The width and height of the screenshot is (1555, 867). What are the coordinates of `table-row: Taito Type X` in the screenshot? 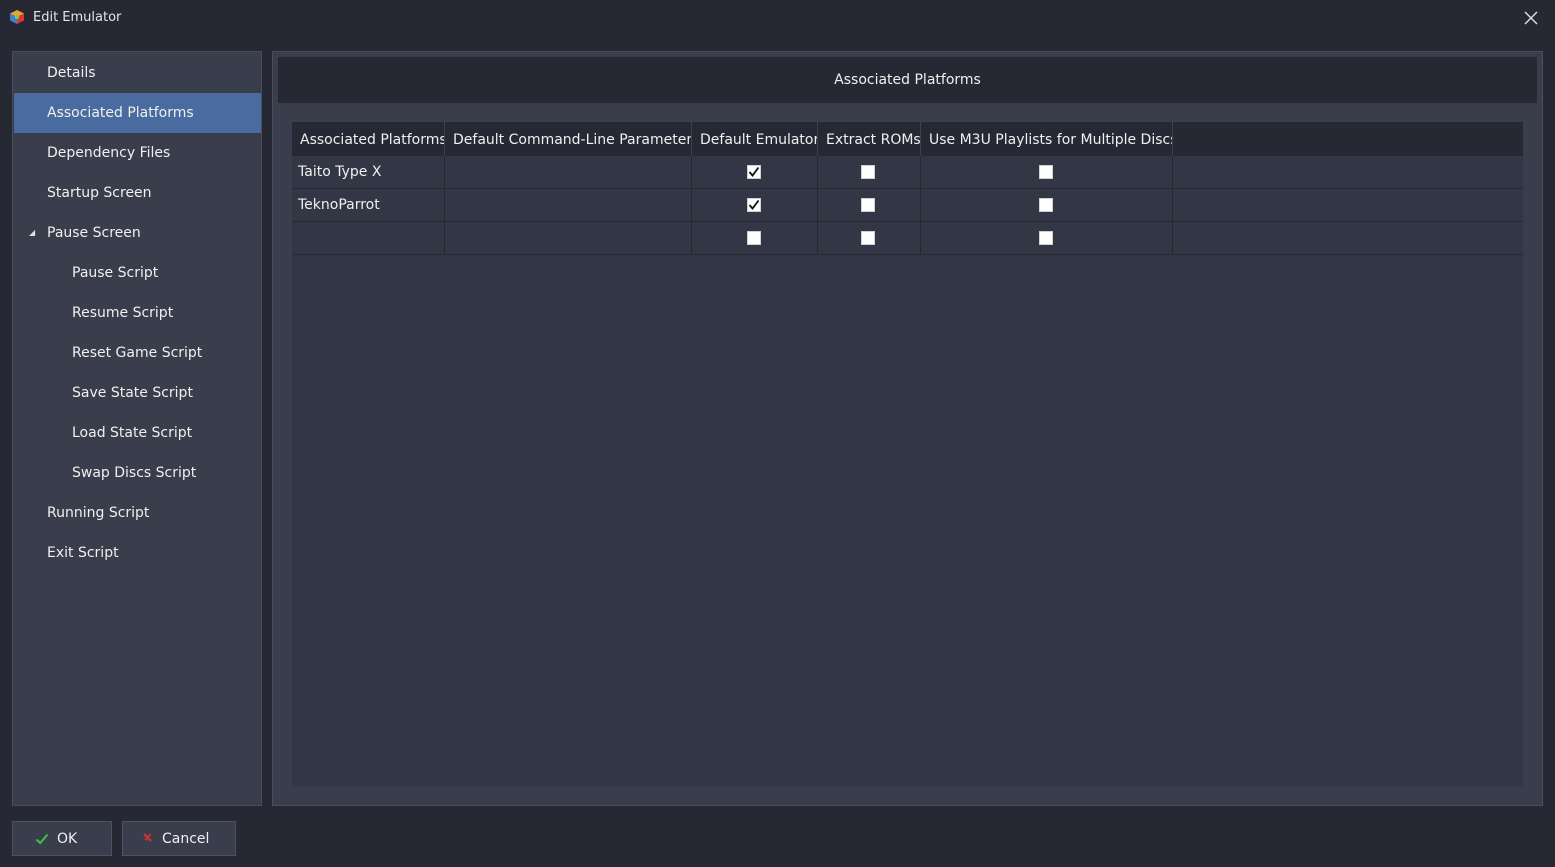 It's located at (907, 172).